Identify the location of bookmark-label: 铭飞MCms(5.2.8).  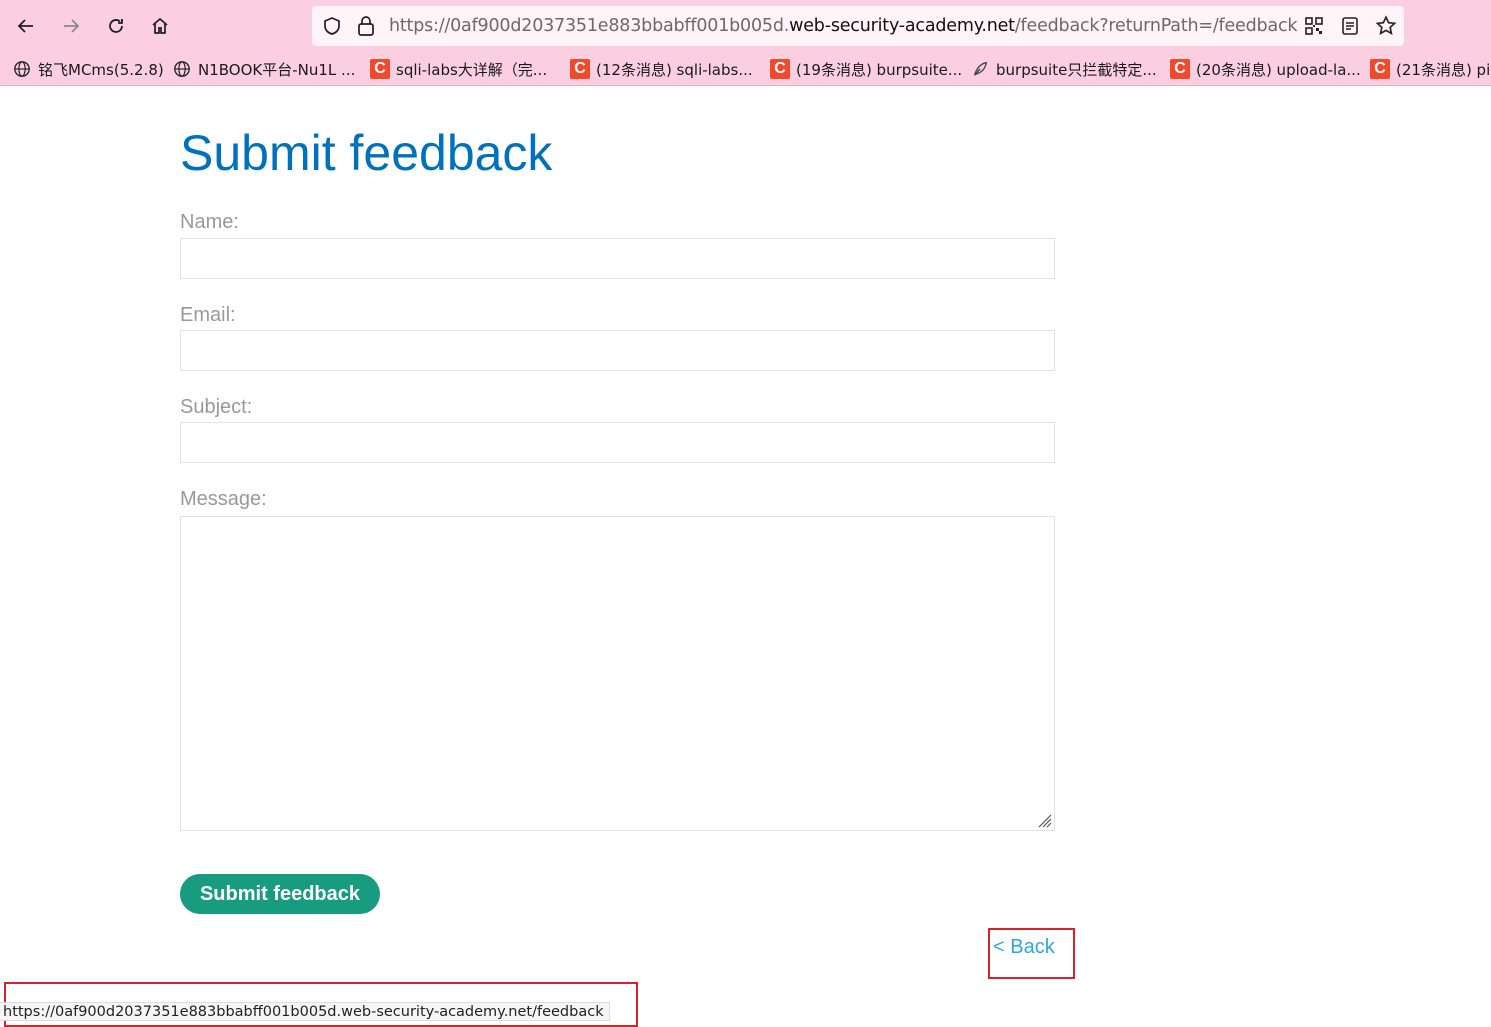
(101, 69).